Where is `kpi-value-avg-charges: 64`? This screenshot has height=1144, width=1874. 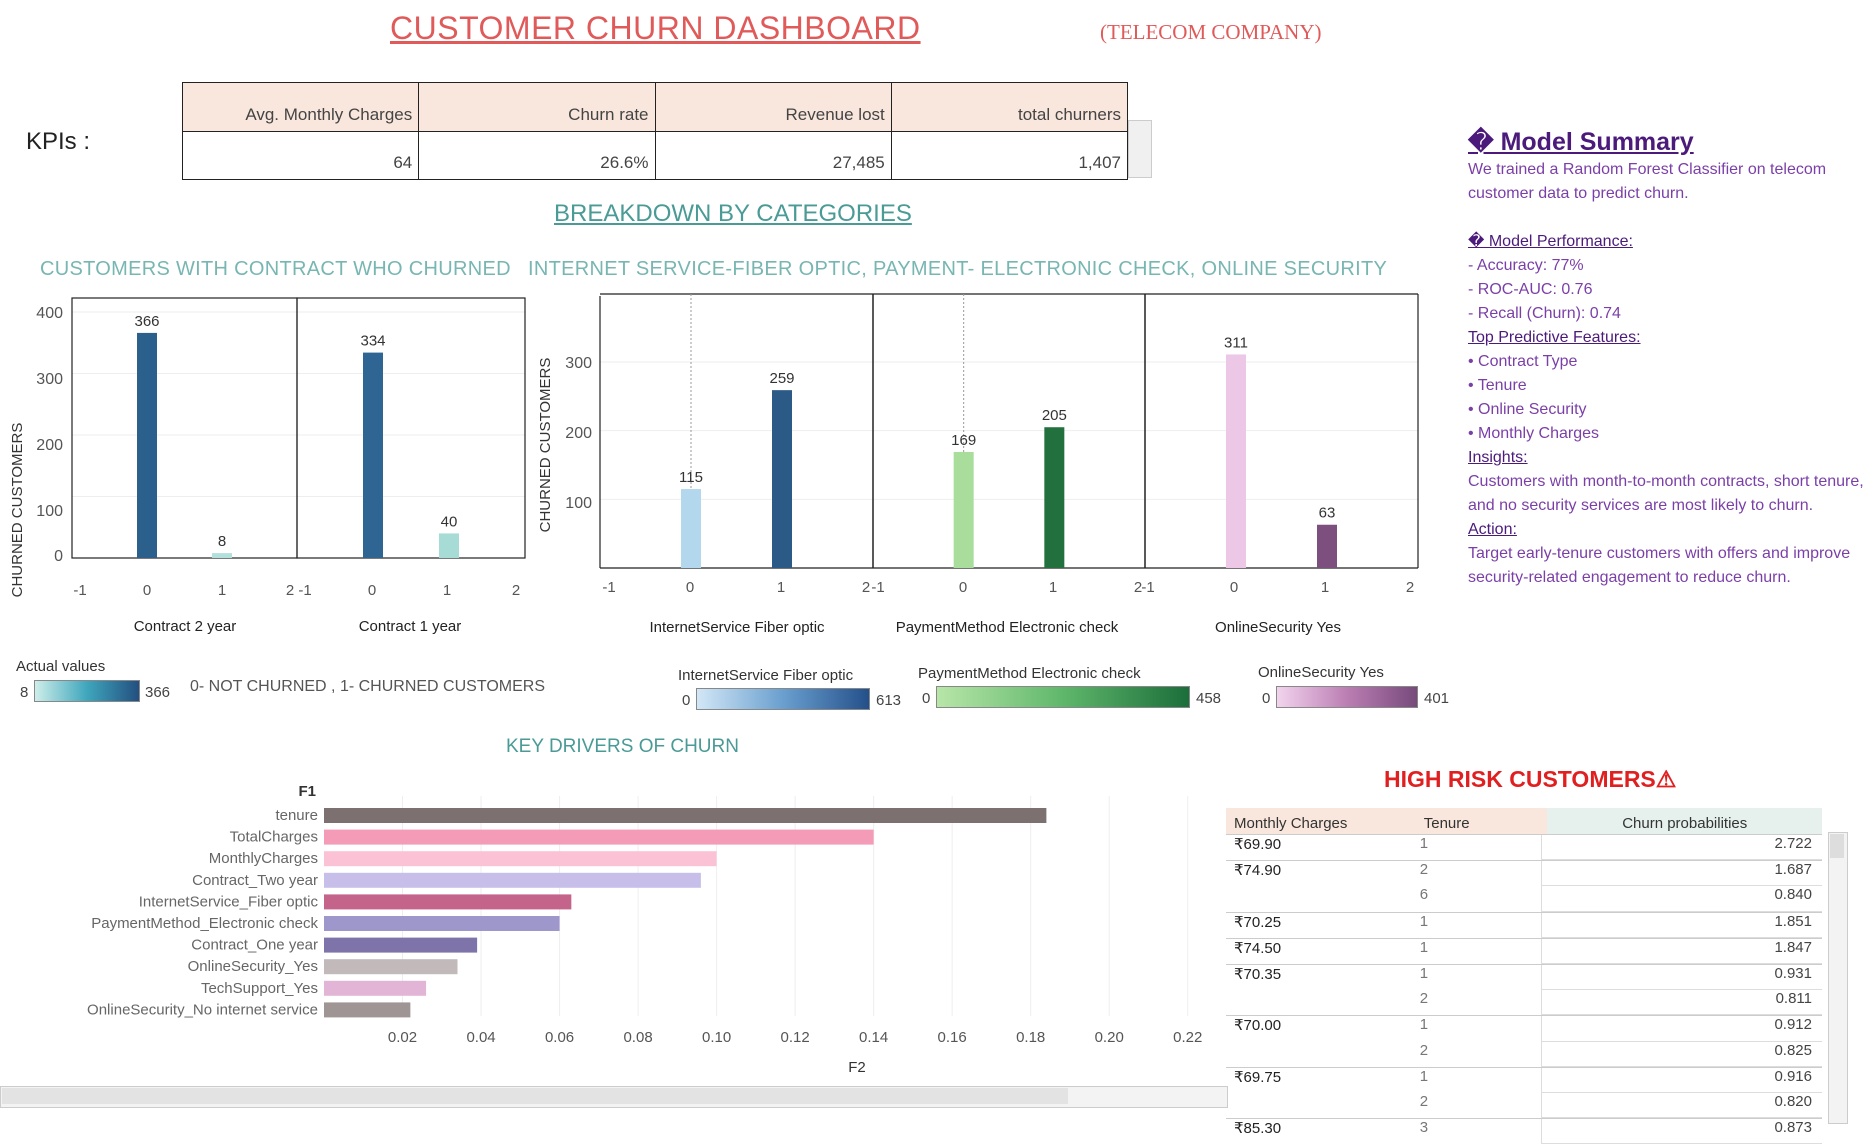
kpi-value-avg-charges: 64 is located at coordinates (301, 155).